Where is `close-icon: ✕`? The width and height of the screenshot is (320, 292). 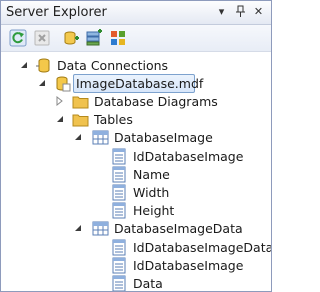
close-icon: ✕ is located at coordinates (258, 11).